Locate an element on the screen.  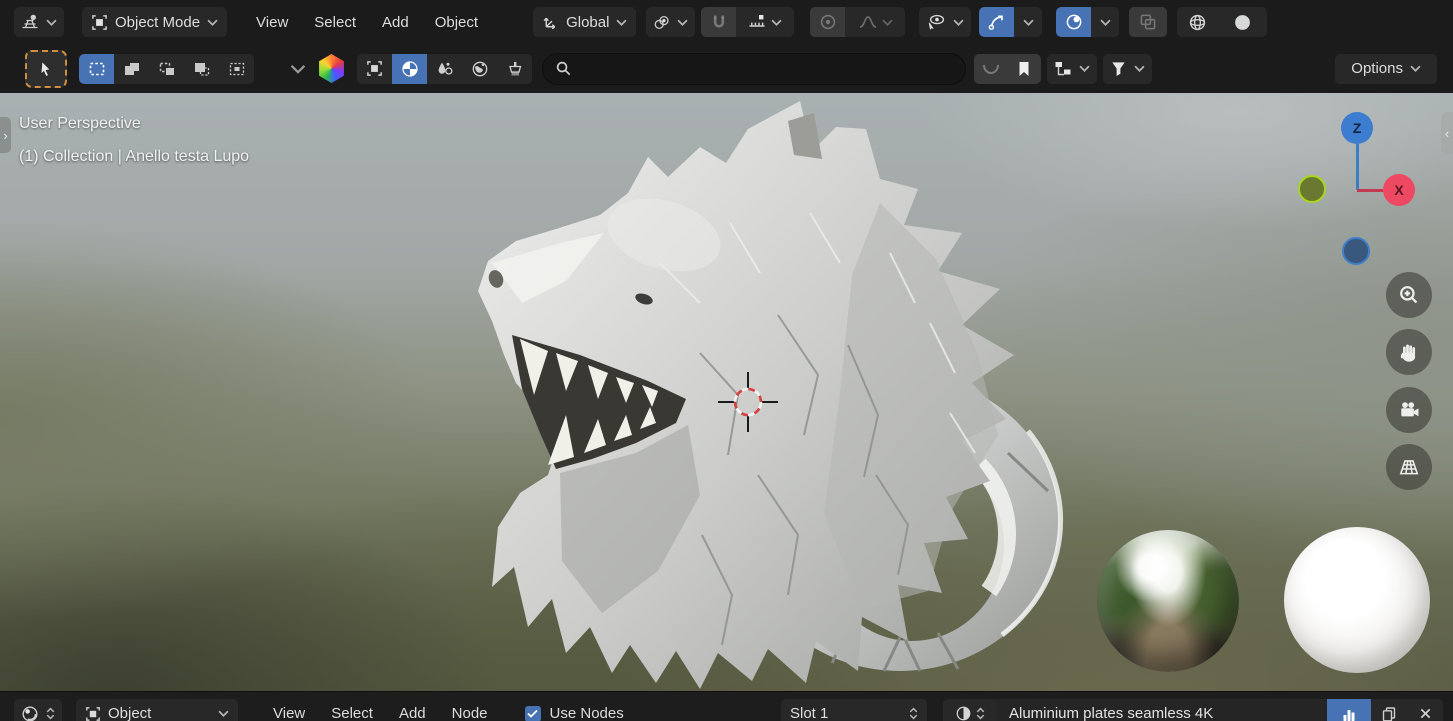
select-invert-icon is located at coordinates (202, 69).